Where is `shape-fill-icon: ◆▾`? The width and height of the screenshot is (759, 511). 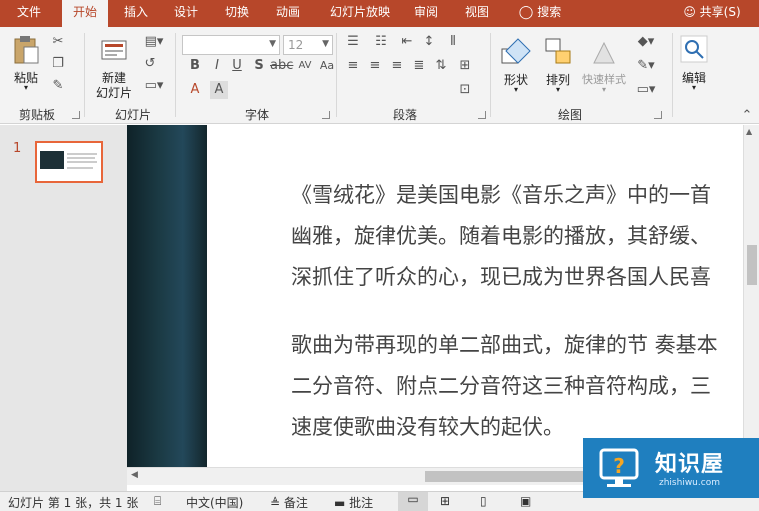 shape-fill-icon: ◆▾ is located at coordinates (646, 42).